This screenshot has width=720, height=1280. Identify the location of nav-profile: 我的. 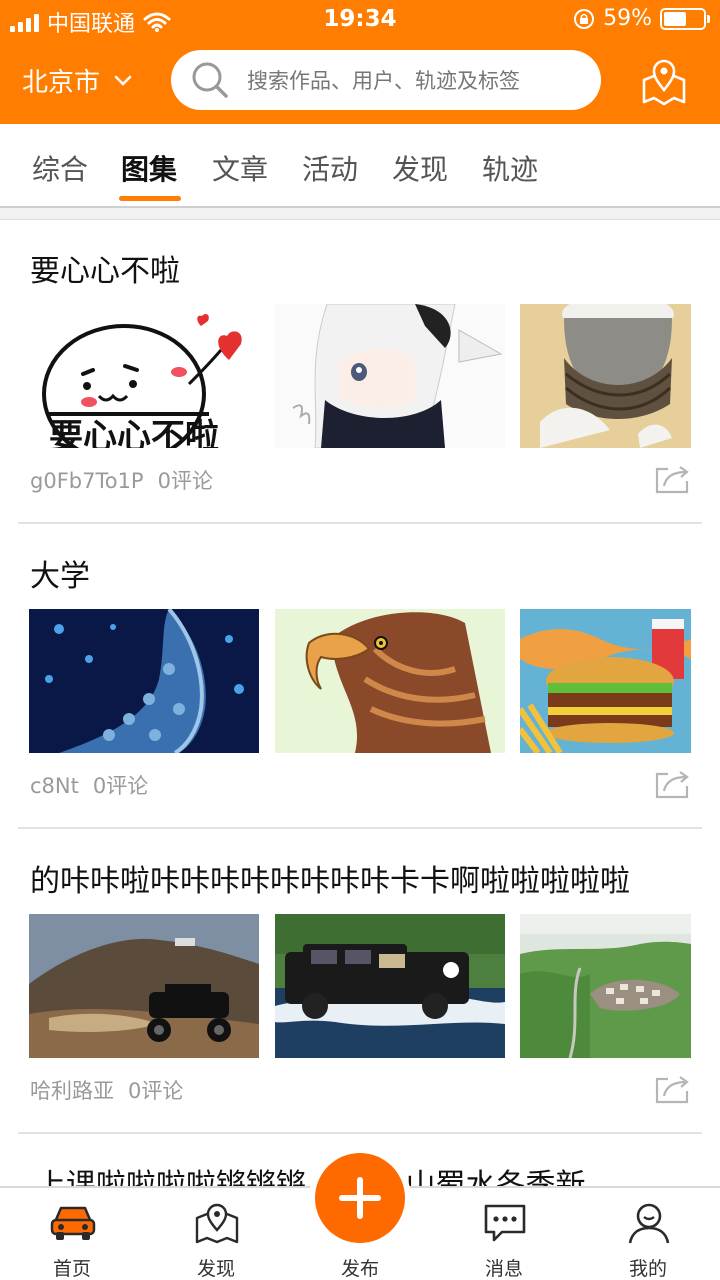
(648, 1234).